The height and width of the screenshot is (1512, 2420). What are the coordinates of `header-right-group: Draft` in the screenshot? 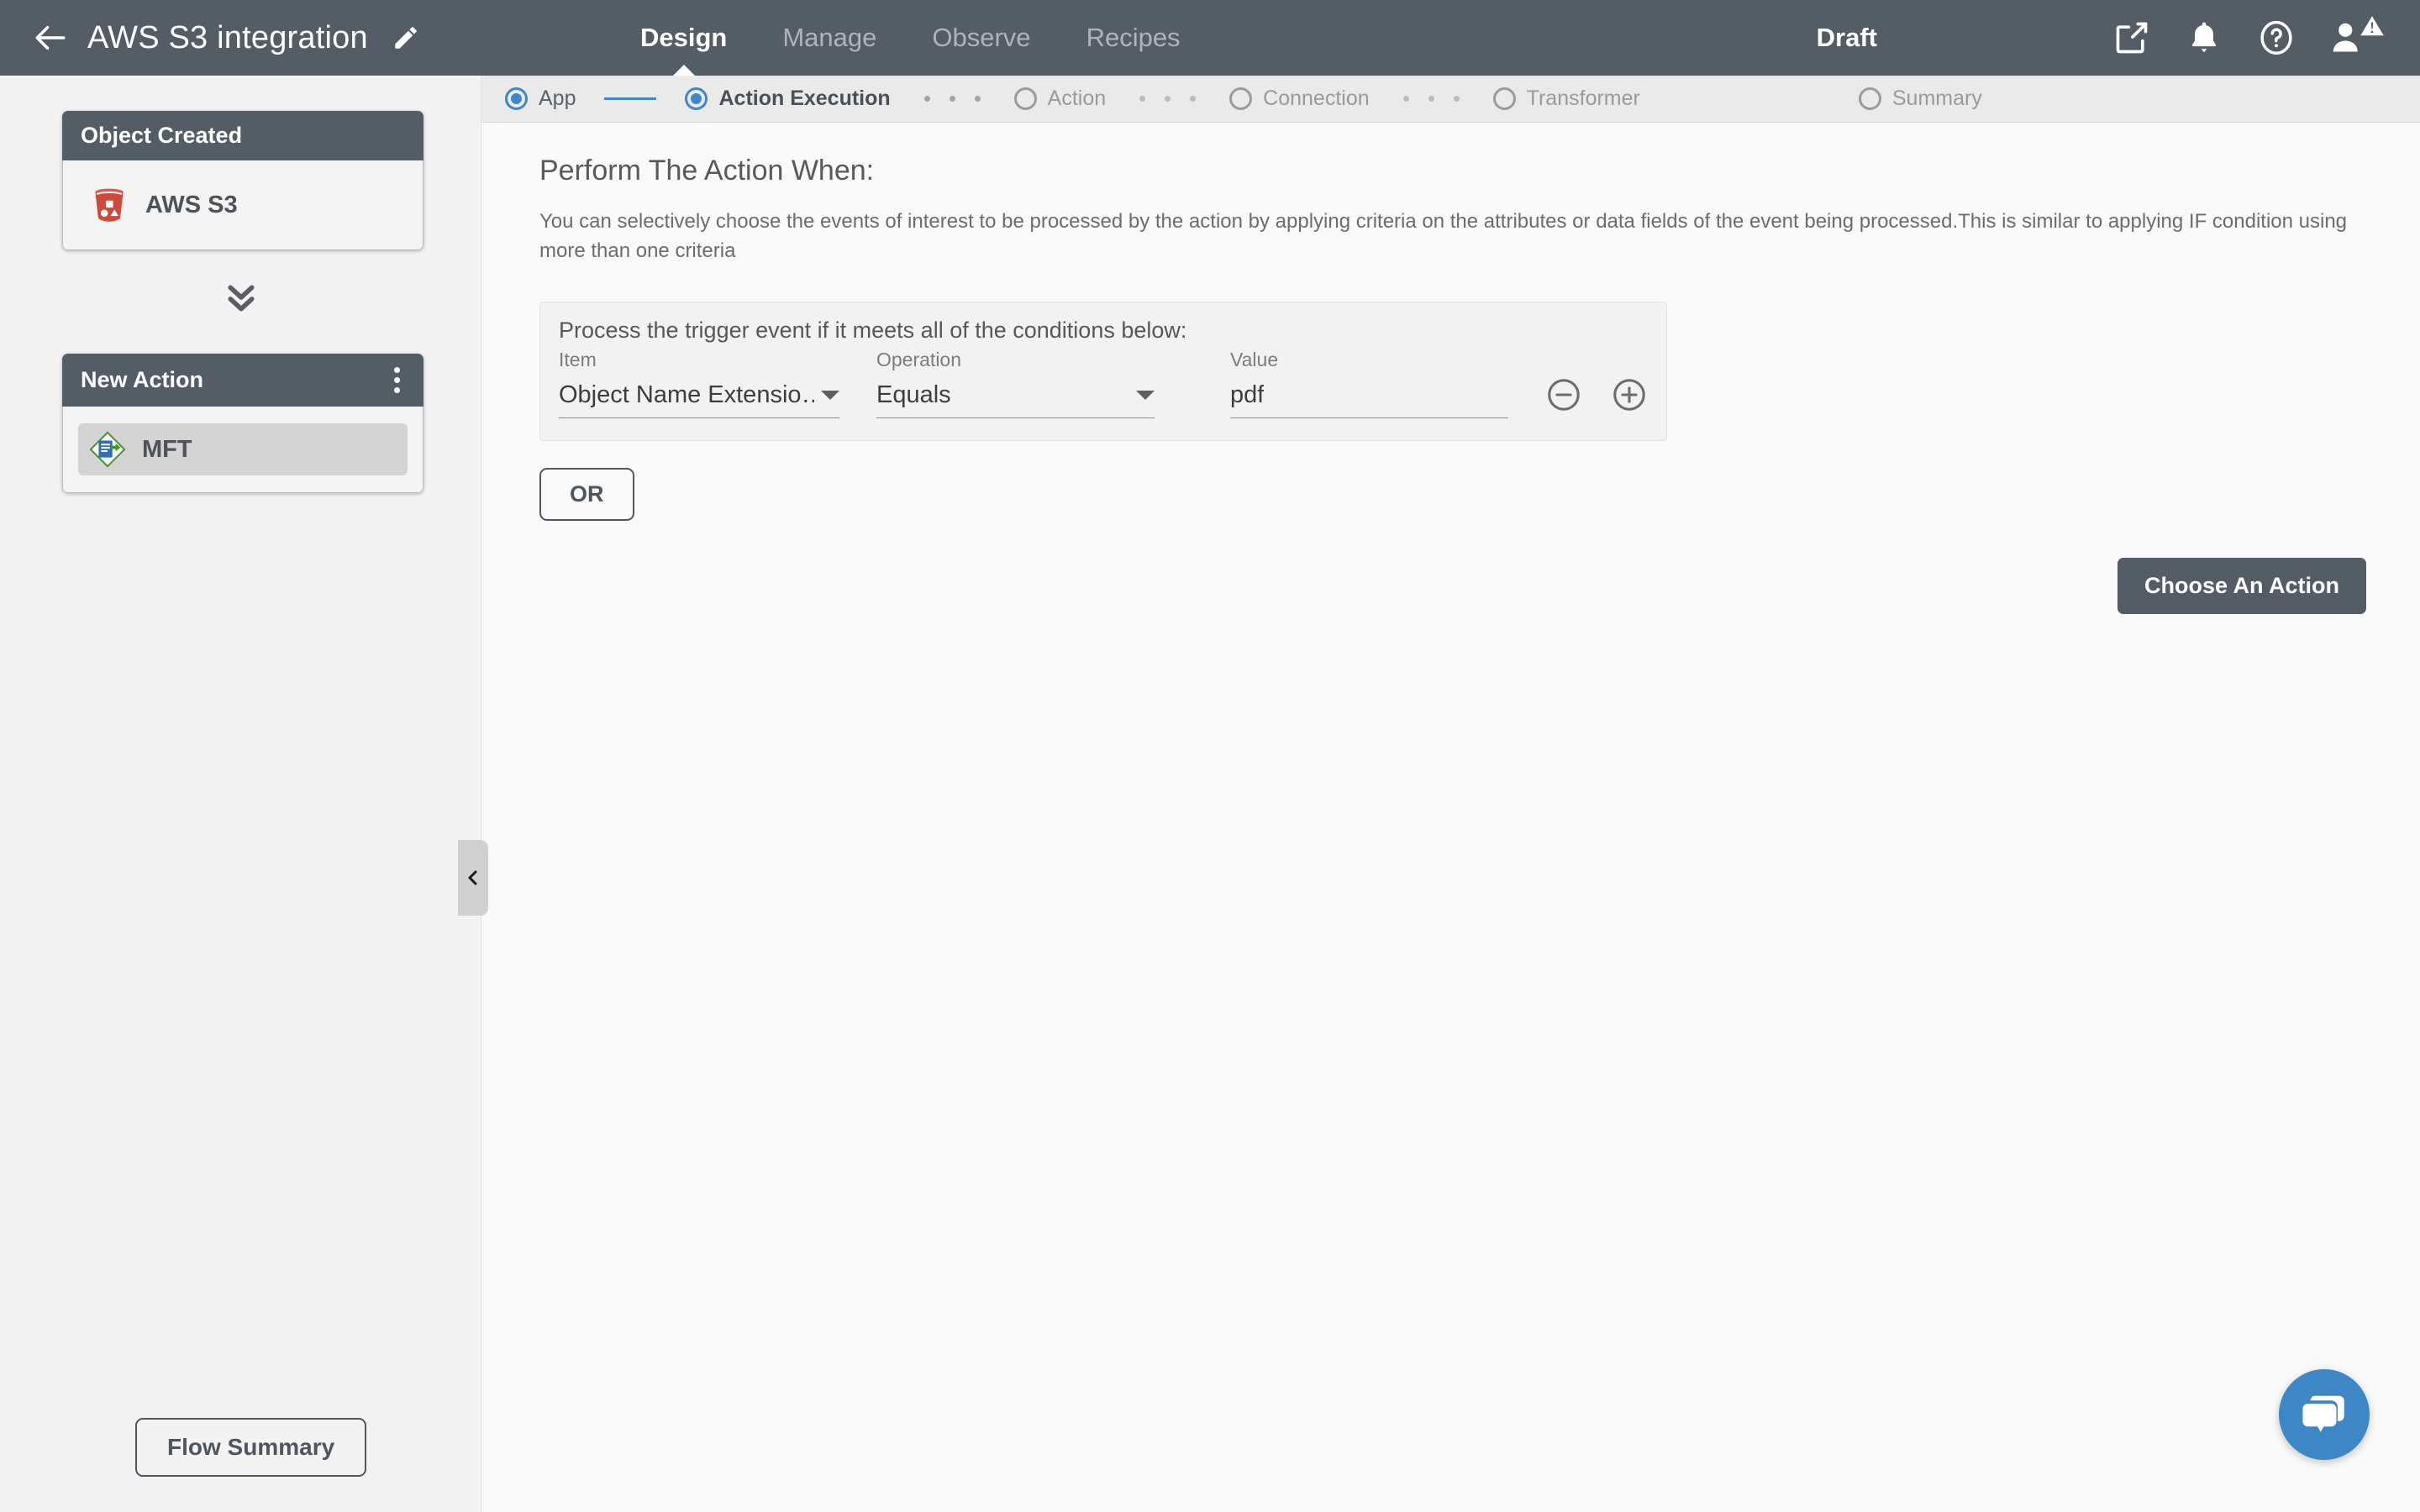 It's located at (2100, 38).